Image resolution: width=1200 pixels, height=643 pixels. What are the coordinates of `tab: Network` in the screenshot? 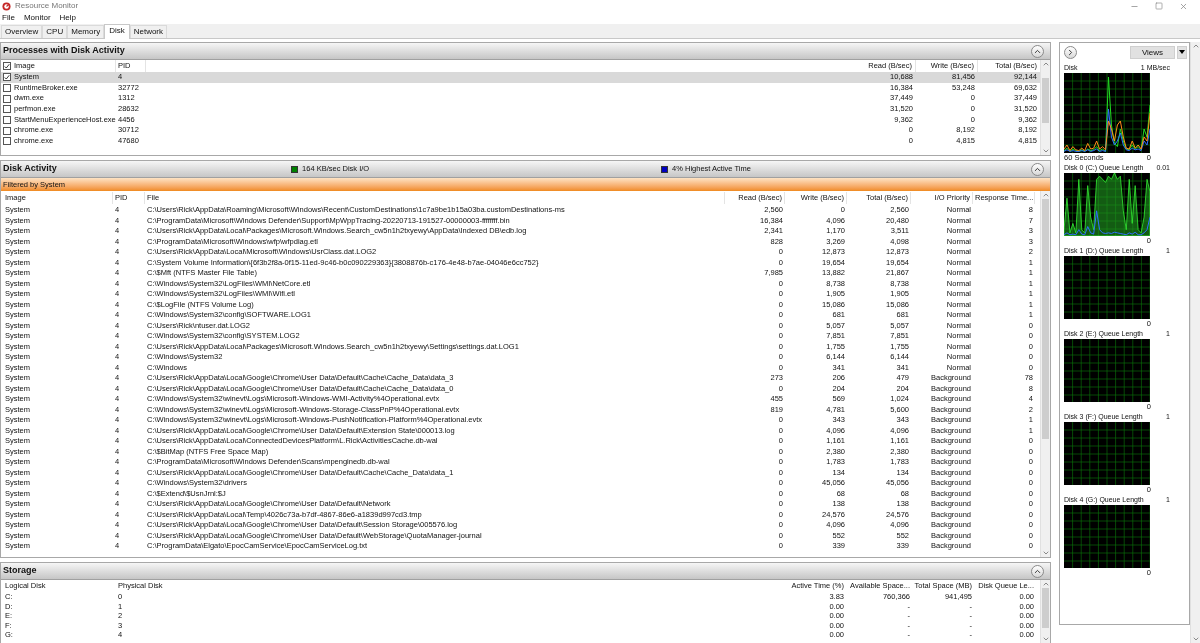 It's located at (148, 31).